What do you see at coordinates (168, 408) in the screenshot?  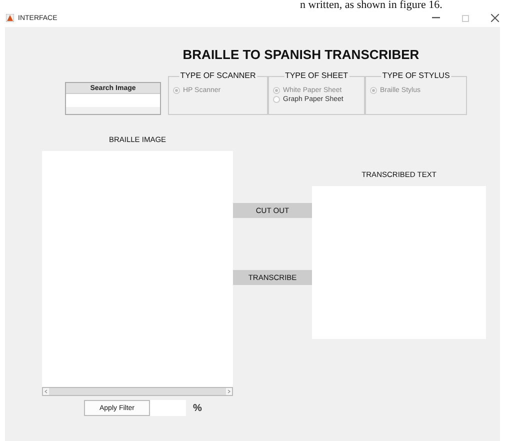 I see `filter-field` at bounding box center [168, 408].